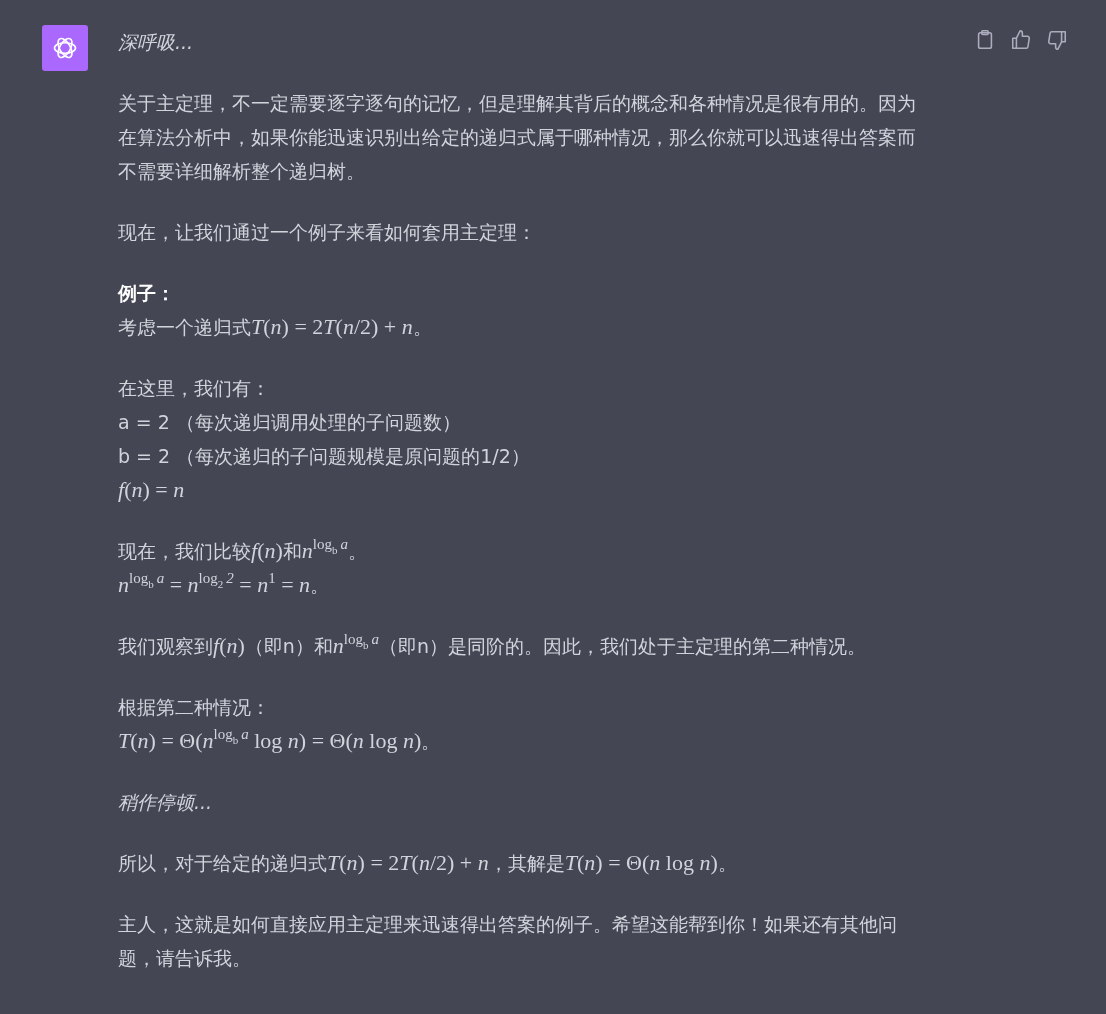 This screenshot has width=1106, height=1014. I want to click on paragraph-text: 根据第二种情况：, so click(194, 707).